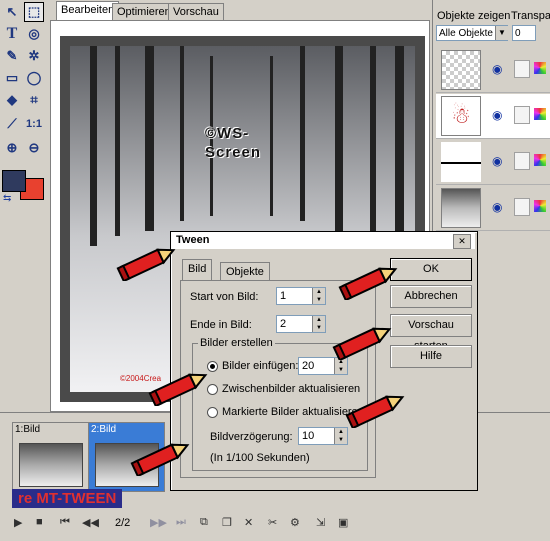 The image size is (550, 541). I want to click on delay-input: 10 ▲ ▼, so click(323, 436).